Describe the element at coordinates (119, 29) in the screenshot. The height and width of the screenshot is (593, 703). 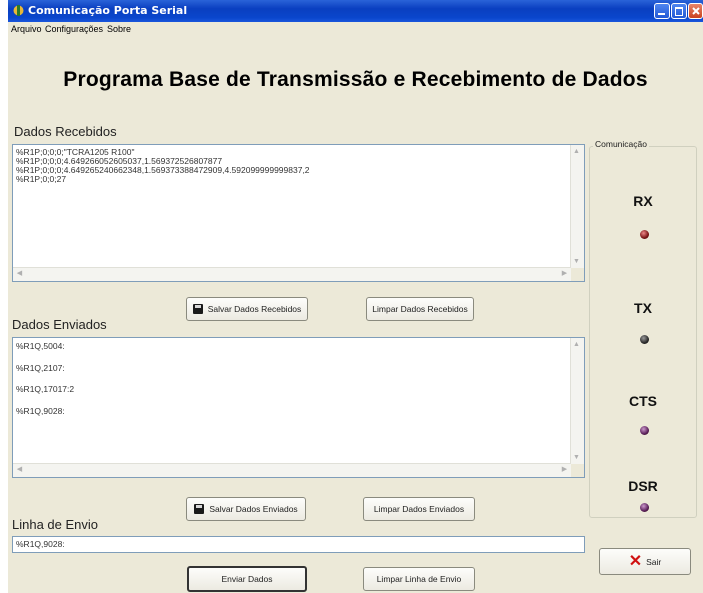
I see `menu-sobre: Sobre` at that location.